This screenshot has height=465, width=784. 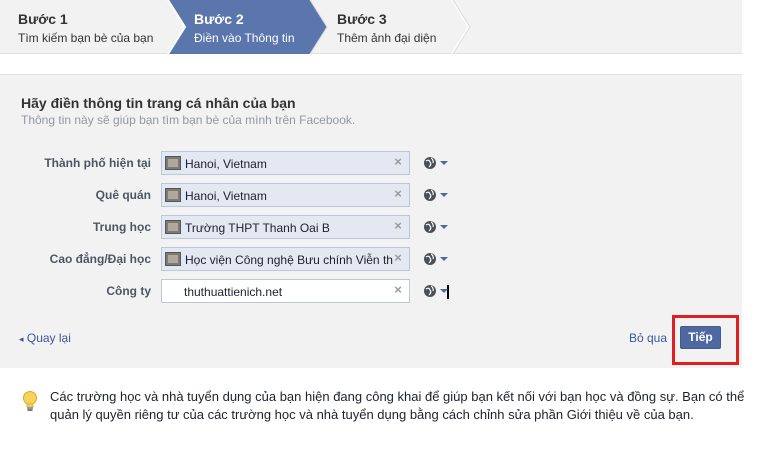 I want to click on field-label: Công ty, so click(x=128, y=291).